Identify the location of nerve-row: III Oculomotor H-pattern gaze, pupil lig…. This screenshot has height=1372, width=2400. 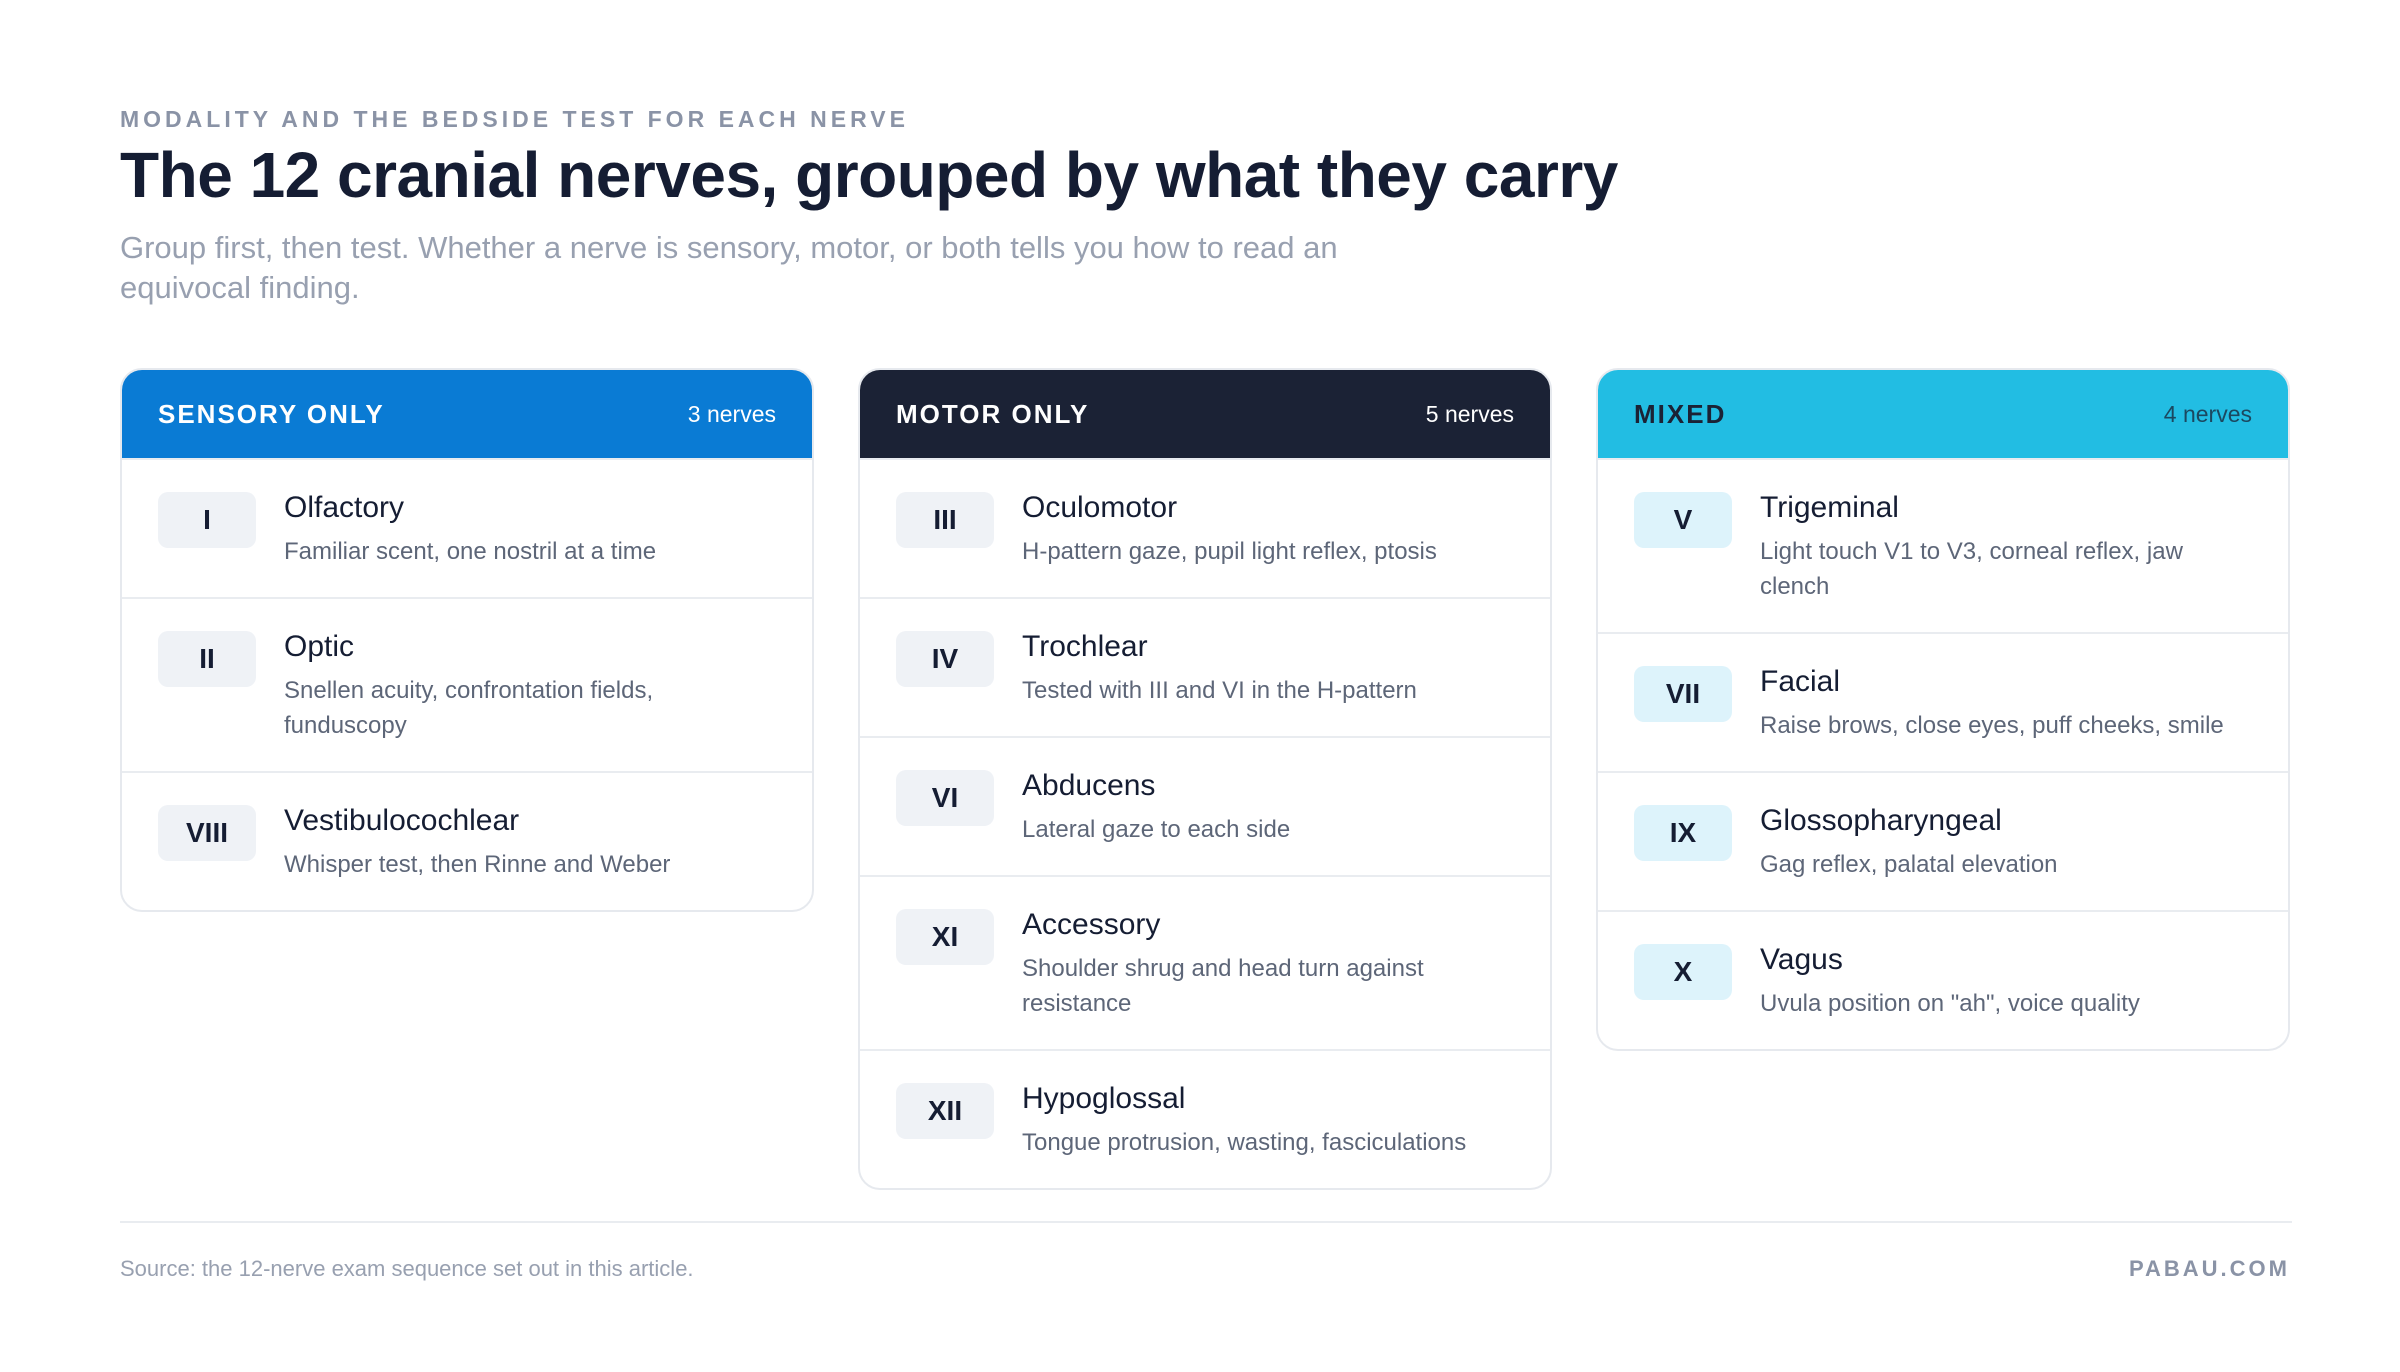
(1205, 527).